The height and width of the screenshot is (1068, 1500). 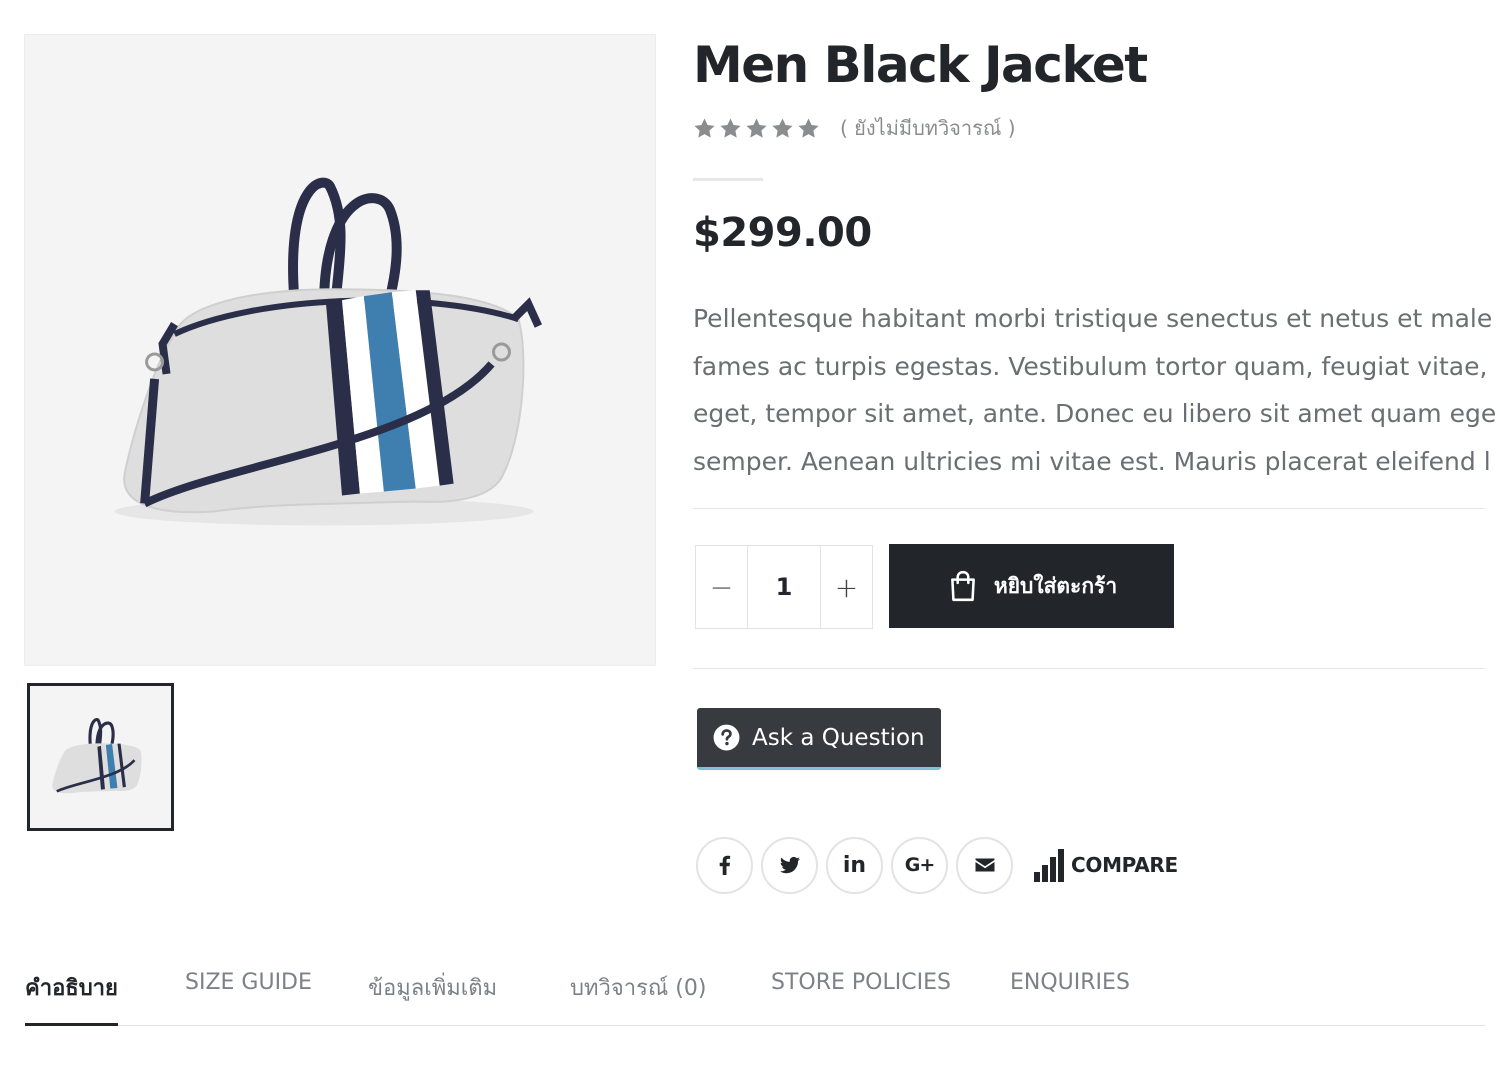 I want to click on compare-button: COMPARE, so click(x=1105, y=865).